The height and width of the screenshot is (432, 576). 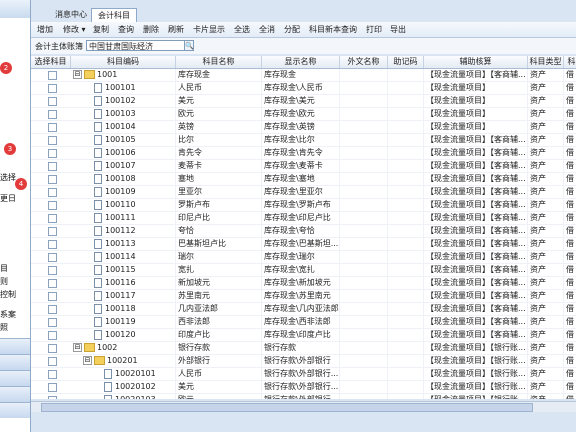 What do you see at coordinates (101, 29) in the screenshot?
I see `copy-button: 复制` at bounding box center [101, 29].